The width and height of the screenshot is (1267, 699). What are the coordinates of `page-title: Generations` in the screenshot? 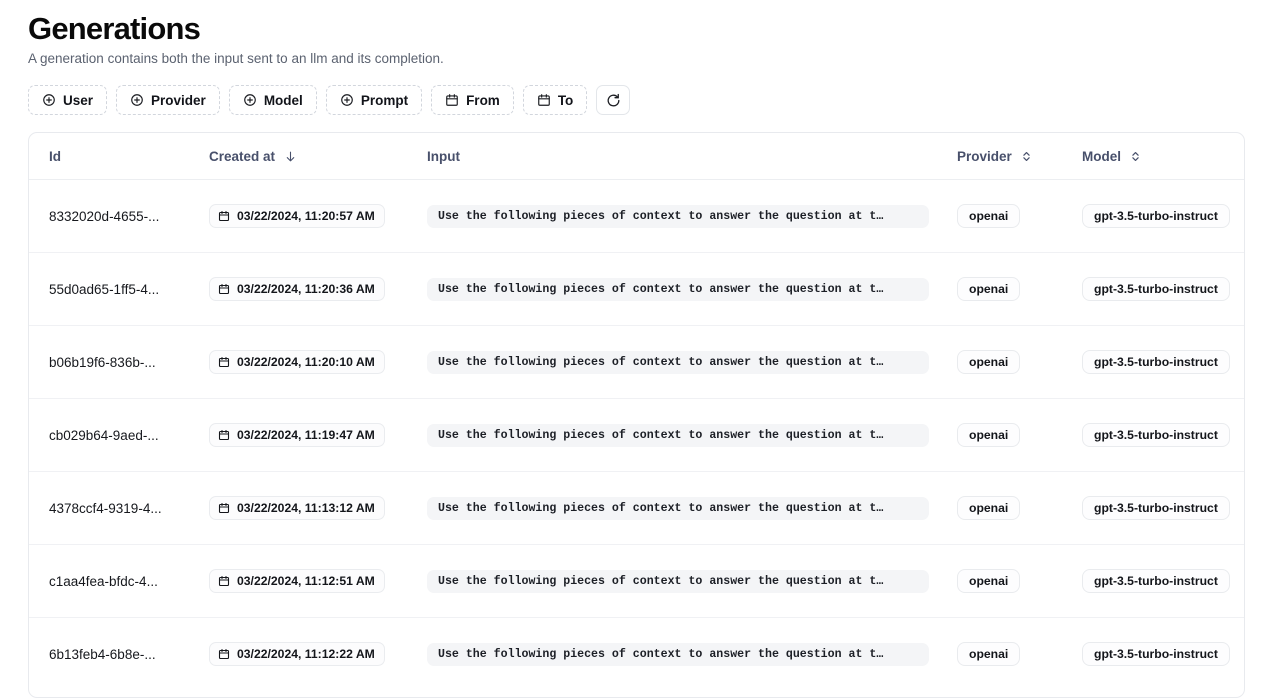 It's located at (114, 28).